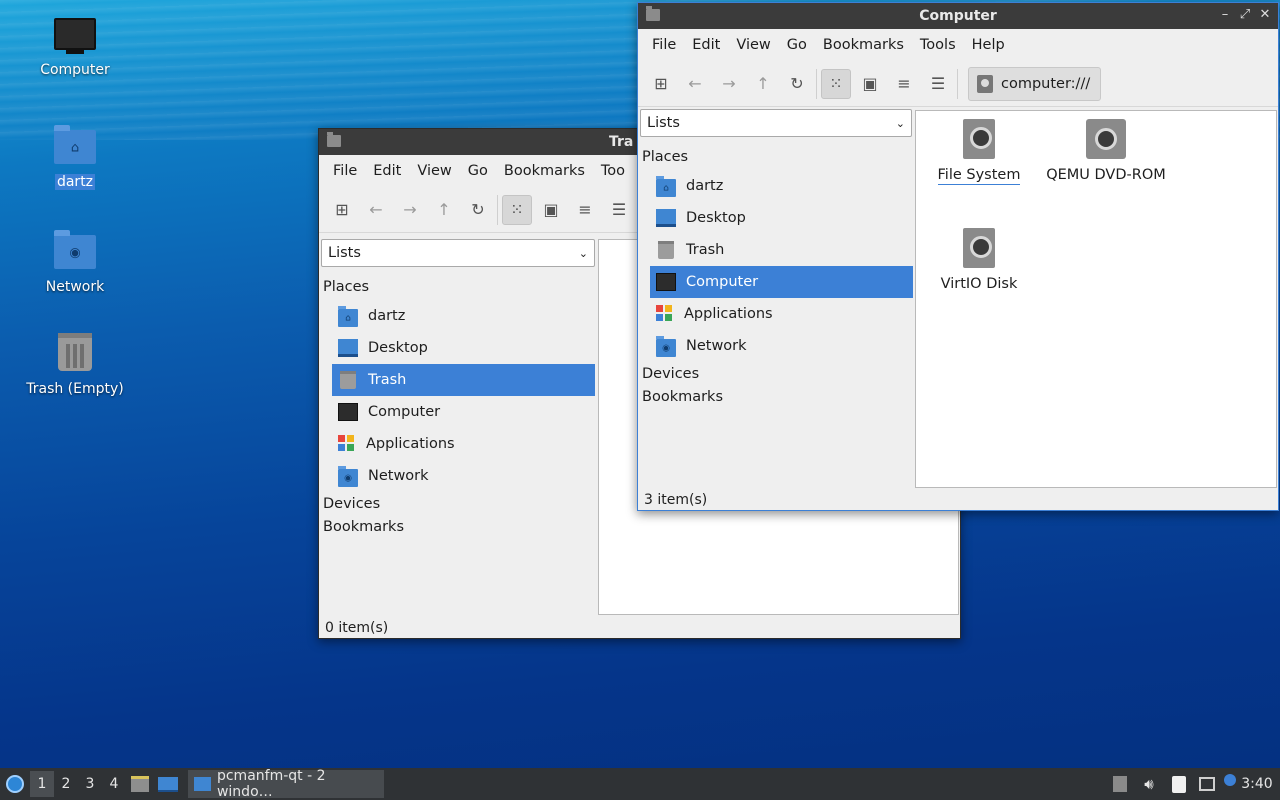 The image size is (1280, 800). Describe the element at coordinates (979, 152) in the screenshot. I see `device-item-file-system: File System` at that location.